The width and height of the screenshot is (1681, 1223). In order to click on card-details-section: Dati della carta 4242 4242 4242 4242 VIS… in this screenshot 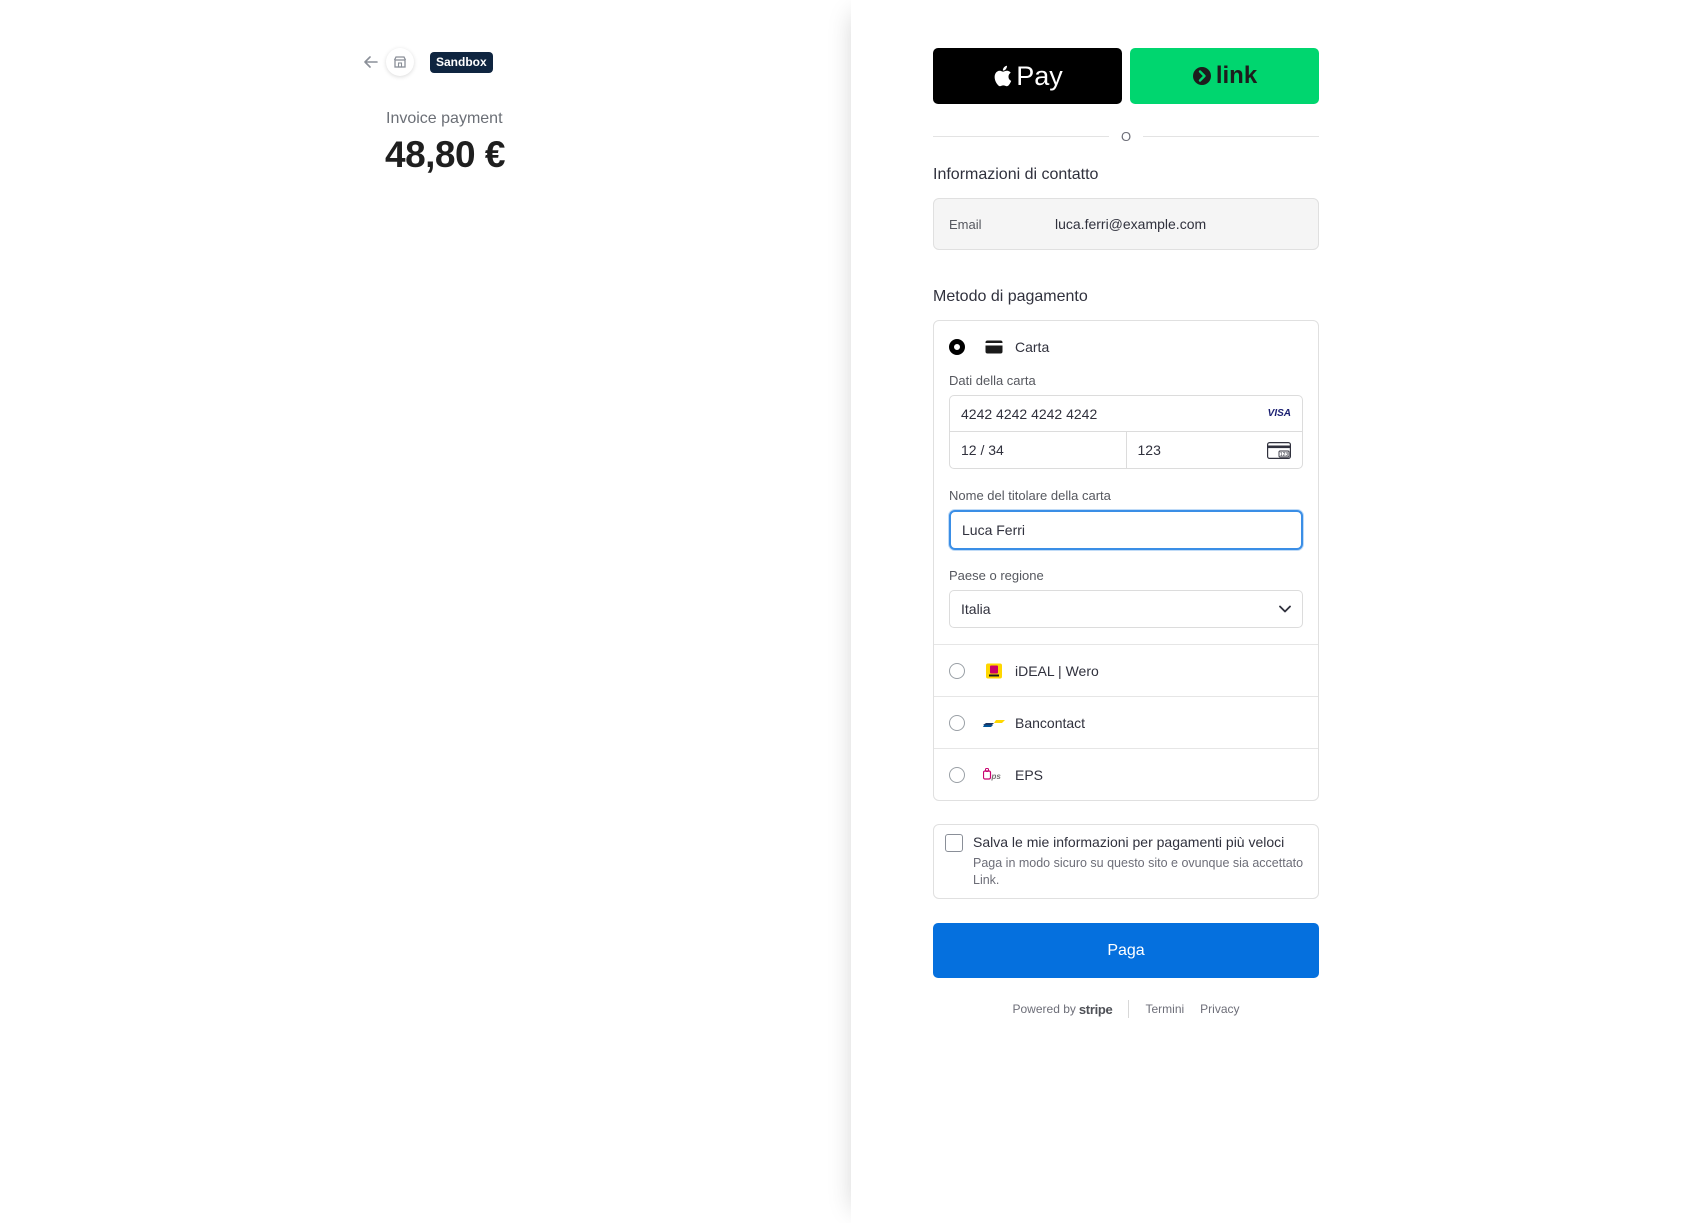, I will do `click(1126, 508)`.